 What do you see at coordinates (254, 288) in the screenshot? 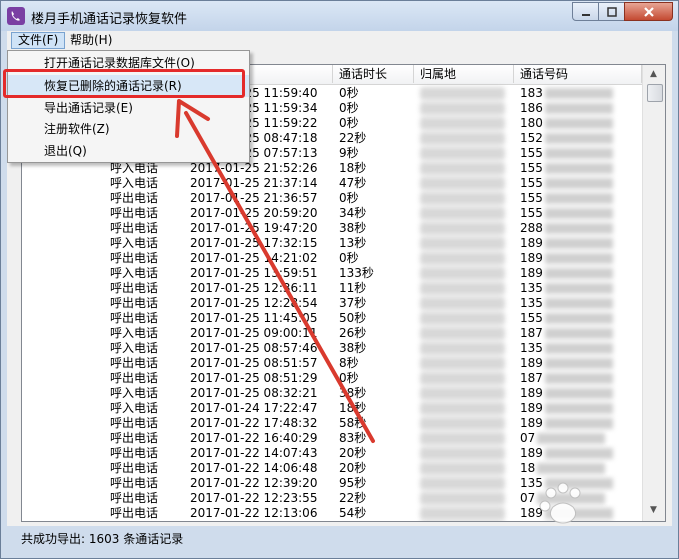
I see `call-time: 2017-01-25 12:36:11` at bounding box center [254, 288].